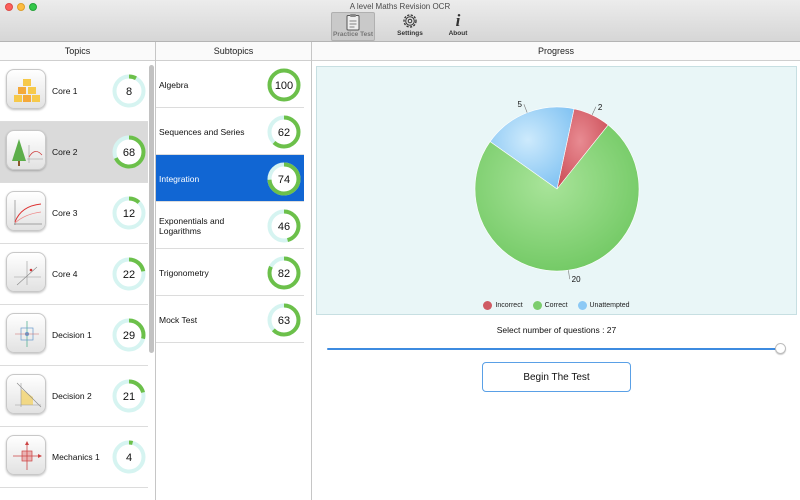 The image size is (800, 500). What do you see at coordinates (174, 84) in the screenshot?
I see `subtopic-name: Algebra` at bounding box center [174, 84].